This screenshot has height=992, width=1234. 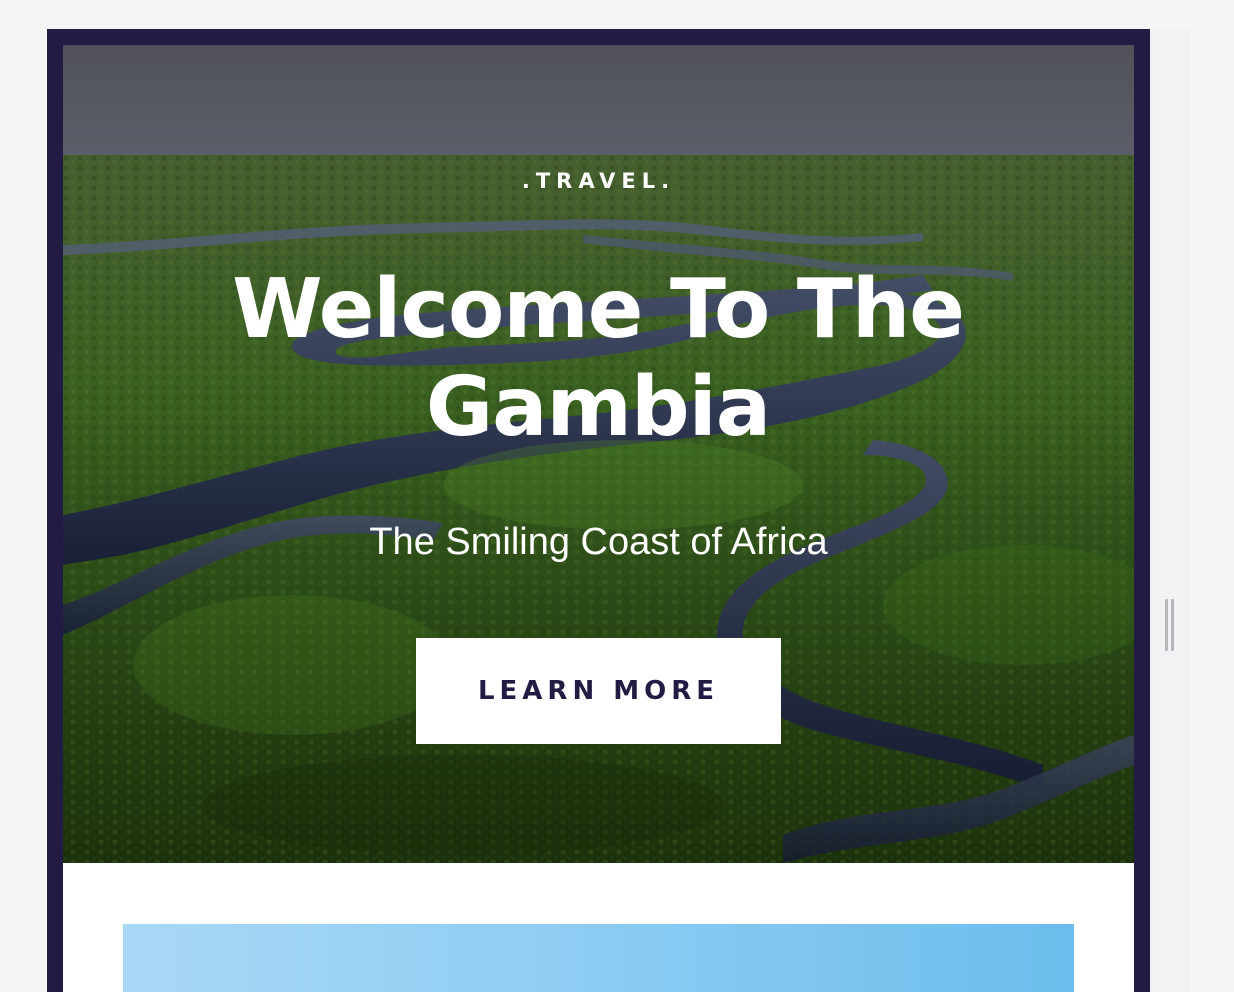 I want to click on right-gutter, so click(x=1170, y=510).